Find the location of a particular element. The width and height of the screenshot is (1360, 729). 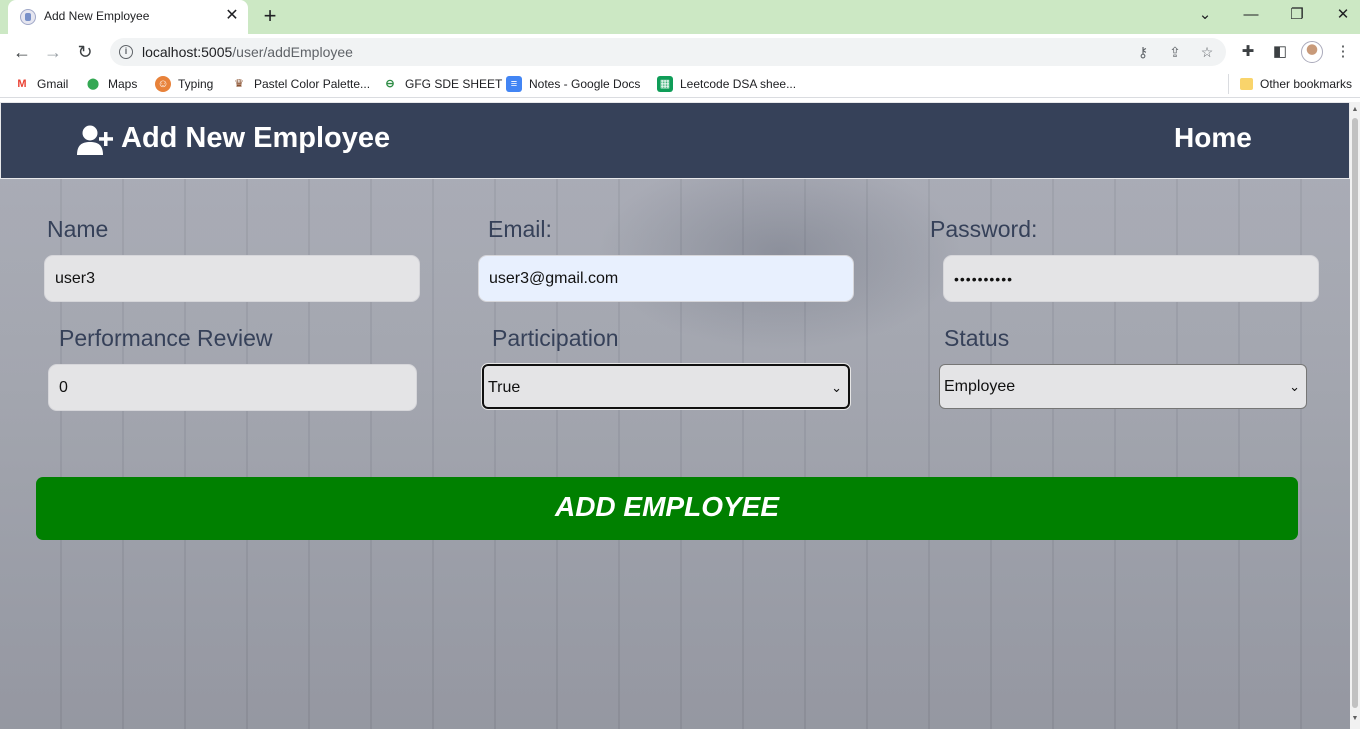

name-input: user3 is located at coordinates (232, 278).